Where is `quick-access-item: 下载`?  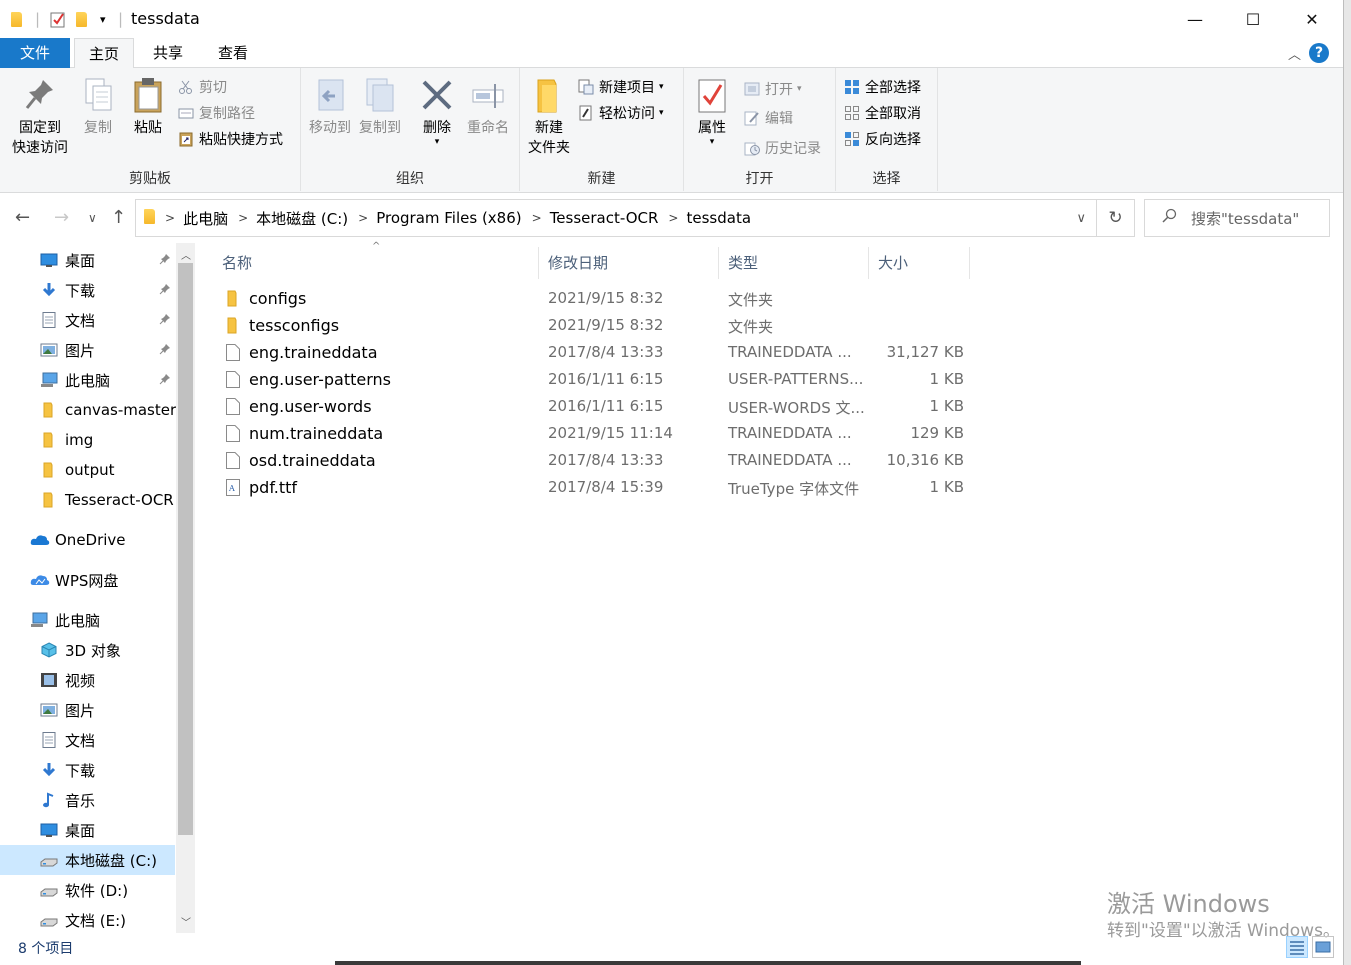
quick-access-item: 下载 is located at coordinates (87, 290).